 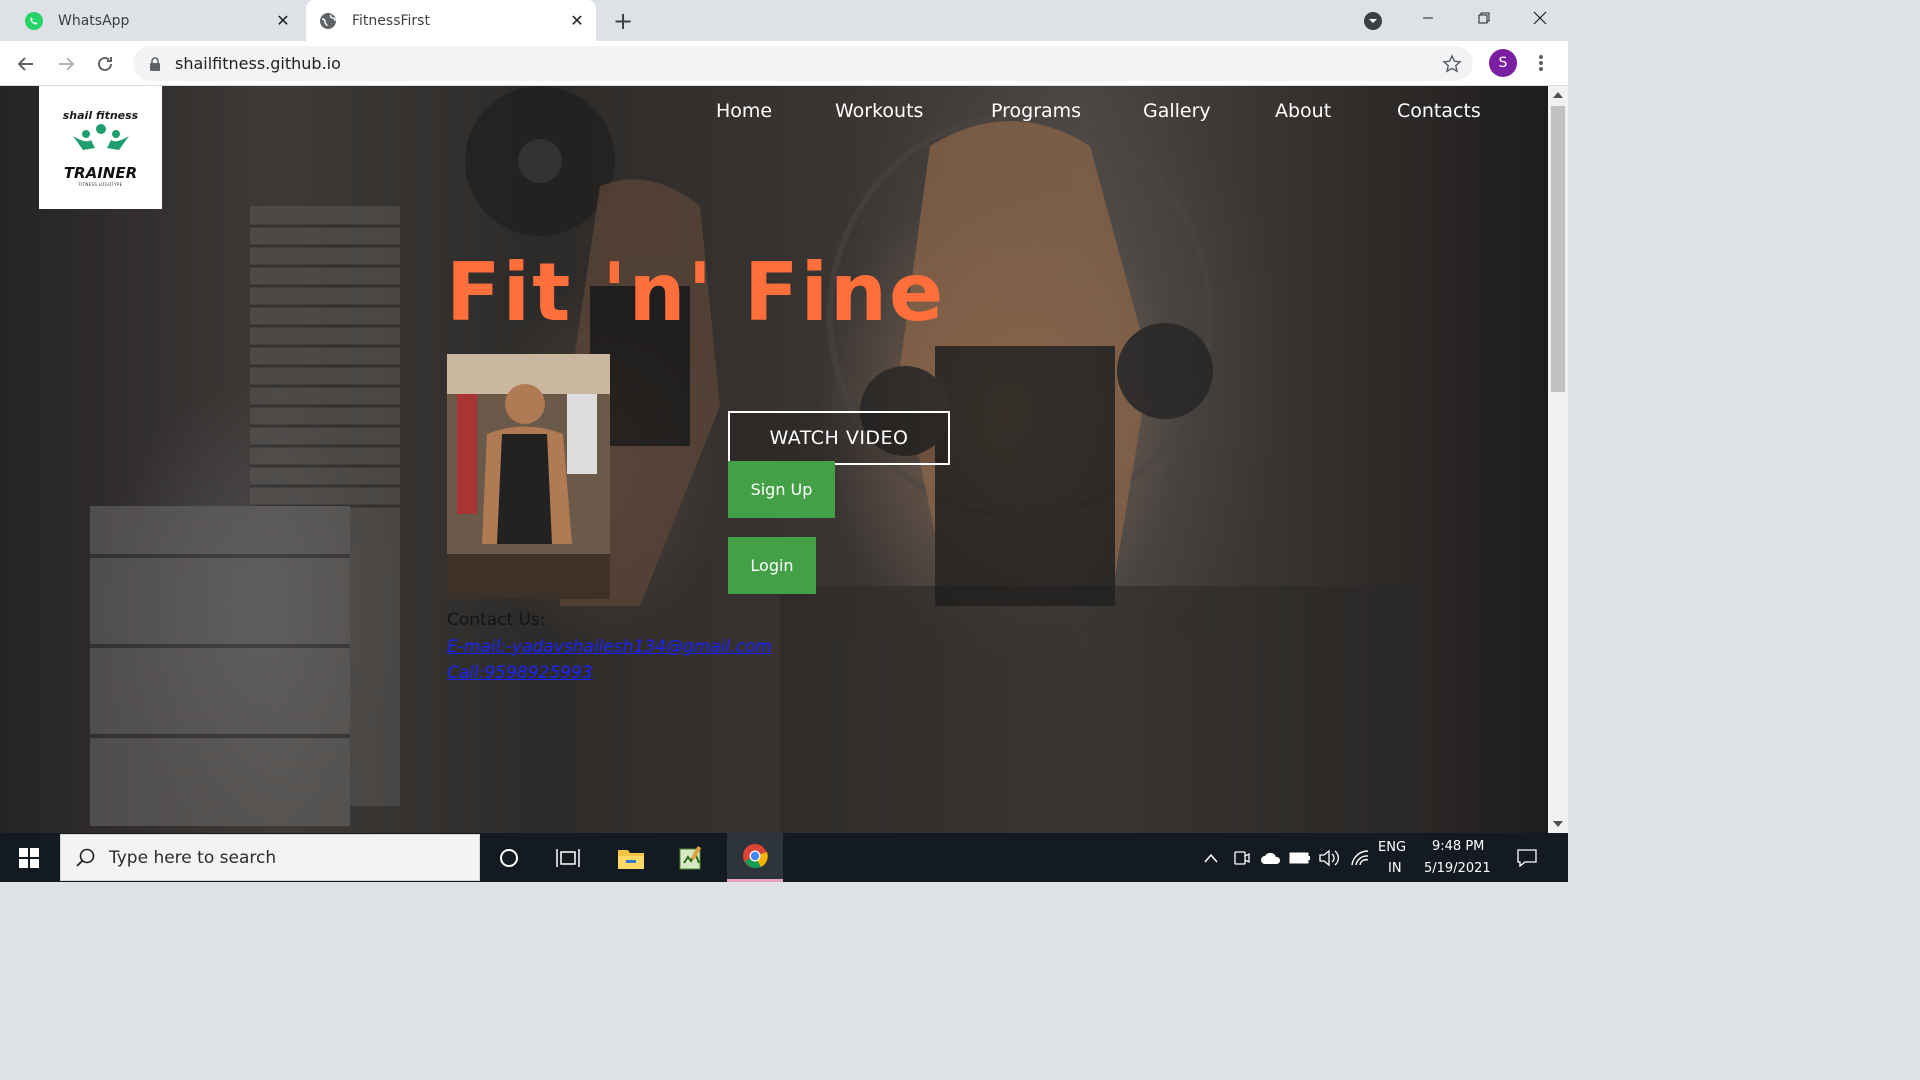 What do you see at coordinates (509, 857) in the screenshot?
I see `cortana-icon` at bounding box center [509, 857].